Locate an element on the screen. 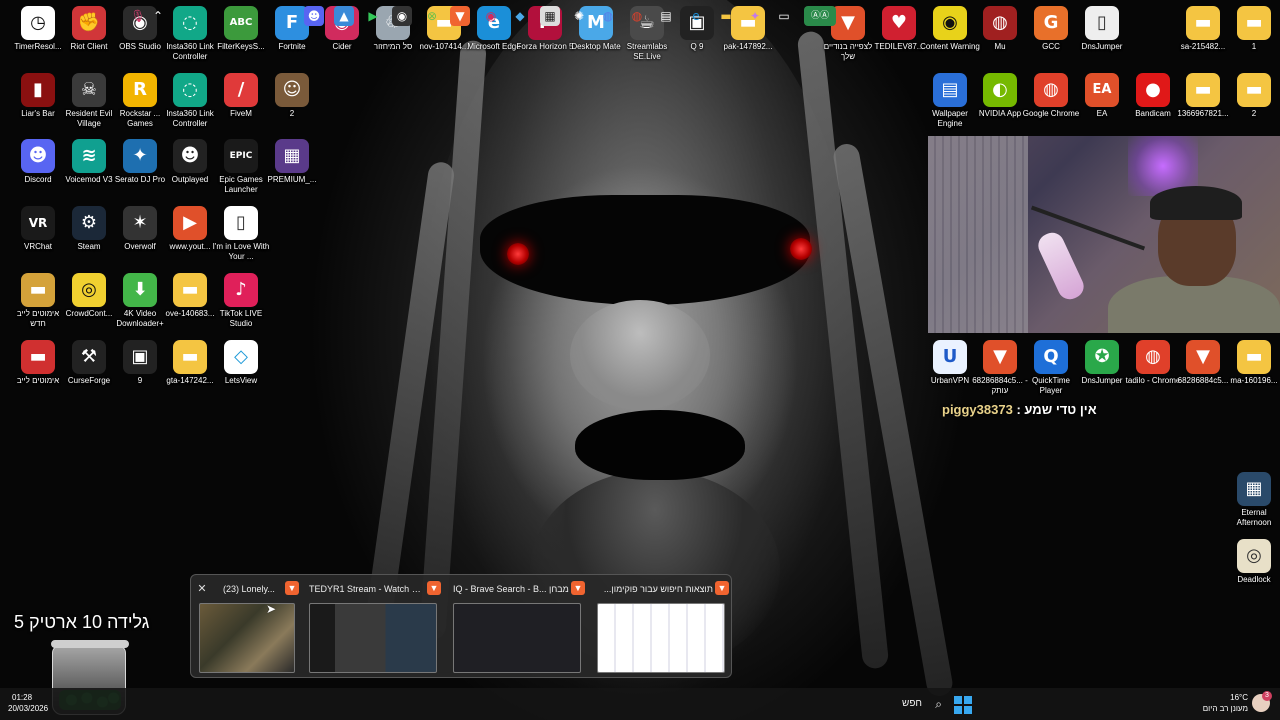  window-thumbnail: ✕ (23) Lonely... ▼ is located at coordinates (247, 626).